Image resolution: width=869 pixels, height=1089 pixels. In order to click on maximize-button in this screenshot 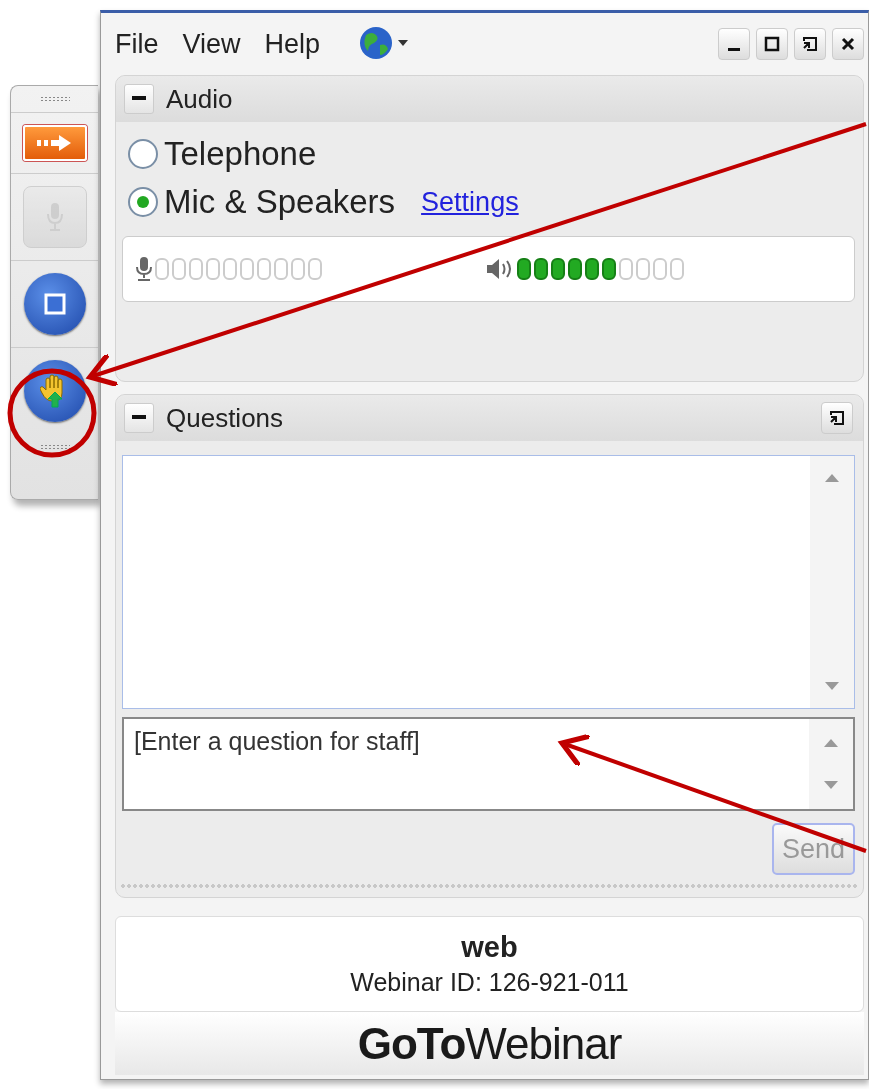, I will do `click(772, 44)`.